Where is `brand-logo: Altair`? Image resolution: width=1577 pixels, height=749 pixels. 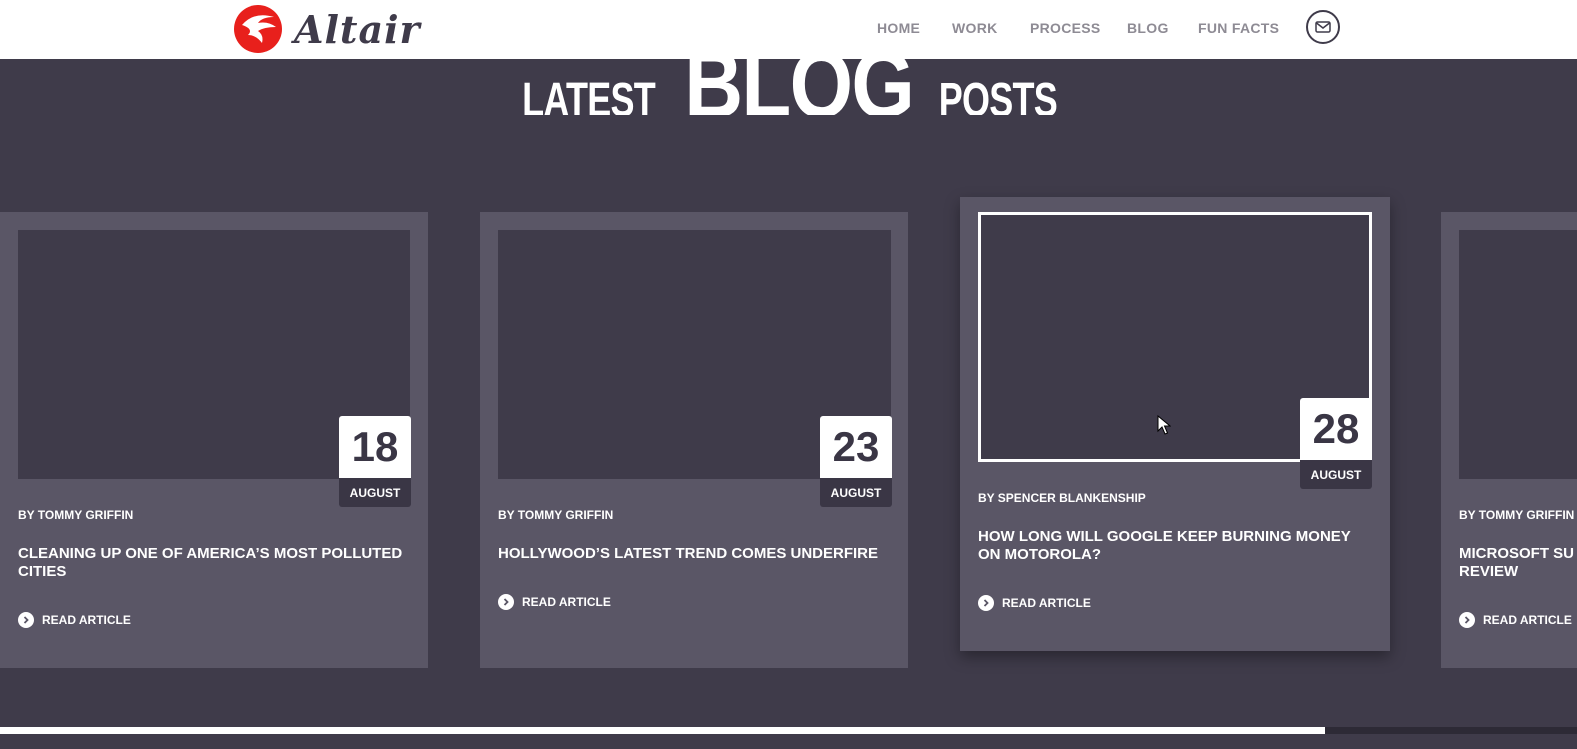
brand-logo: Altair is located at coordinates (326, 29).